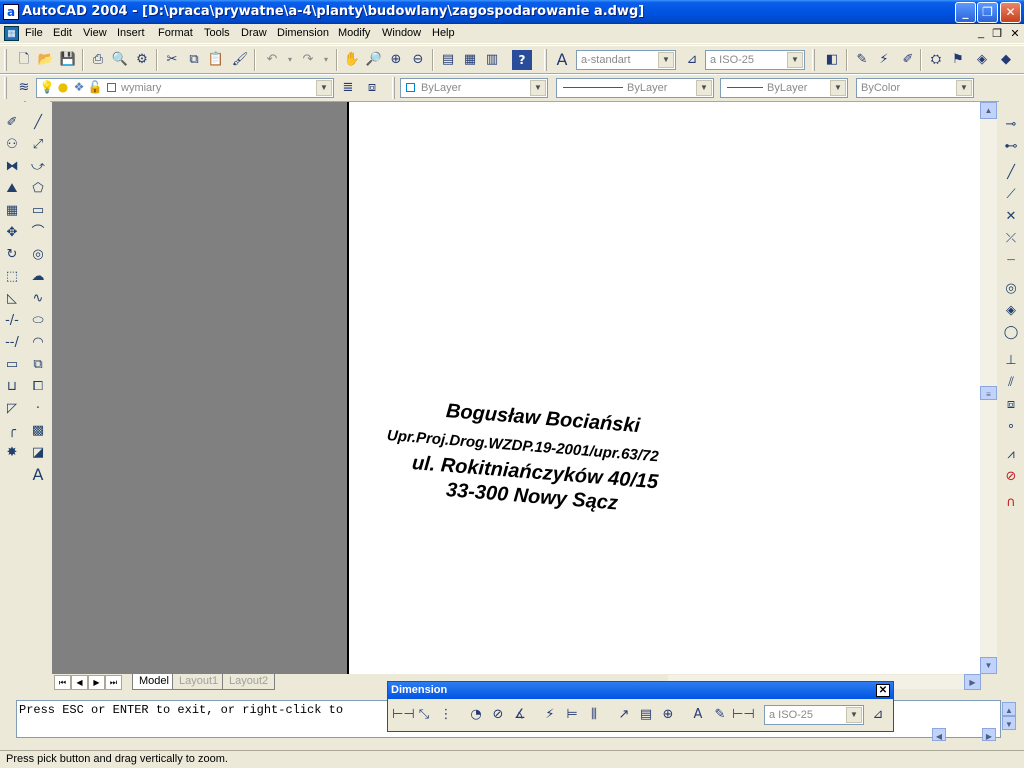 The image size is (1024, 768). I want to click on multiline-text-icon: A, so click(38, 475).